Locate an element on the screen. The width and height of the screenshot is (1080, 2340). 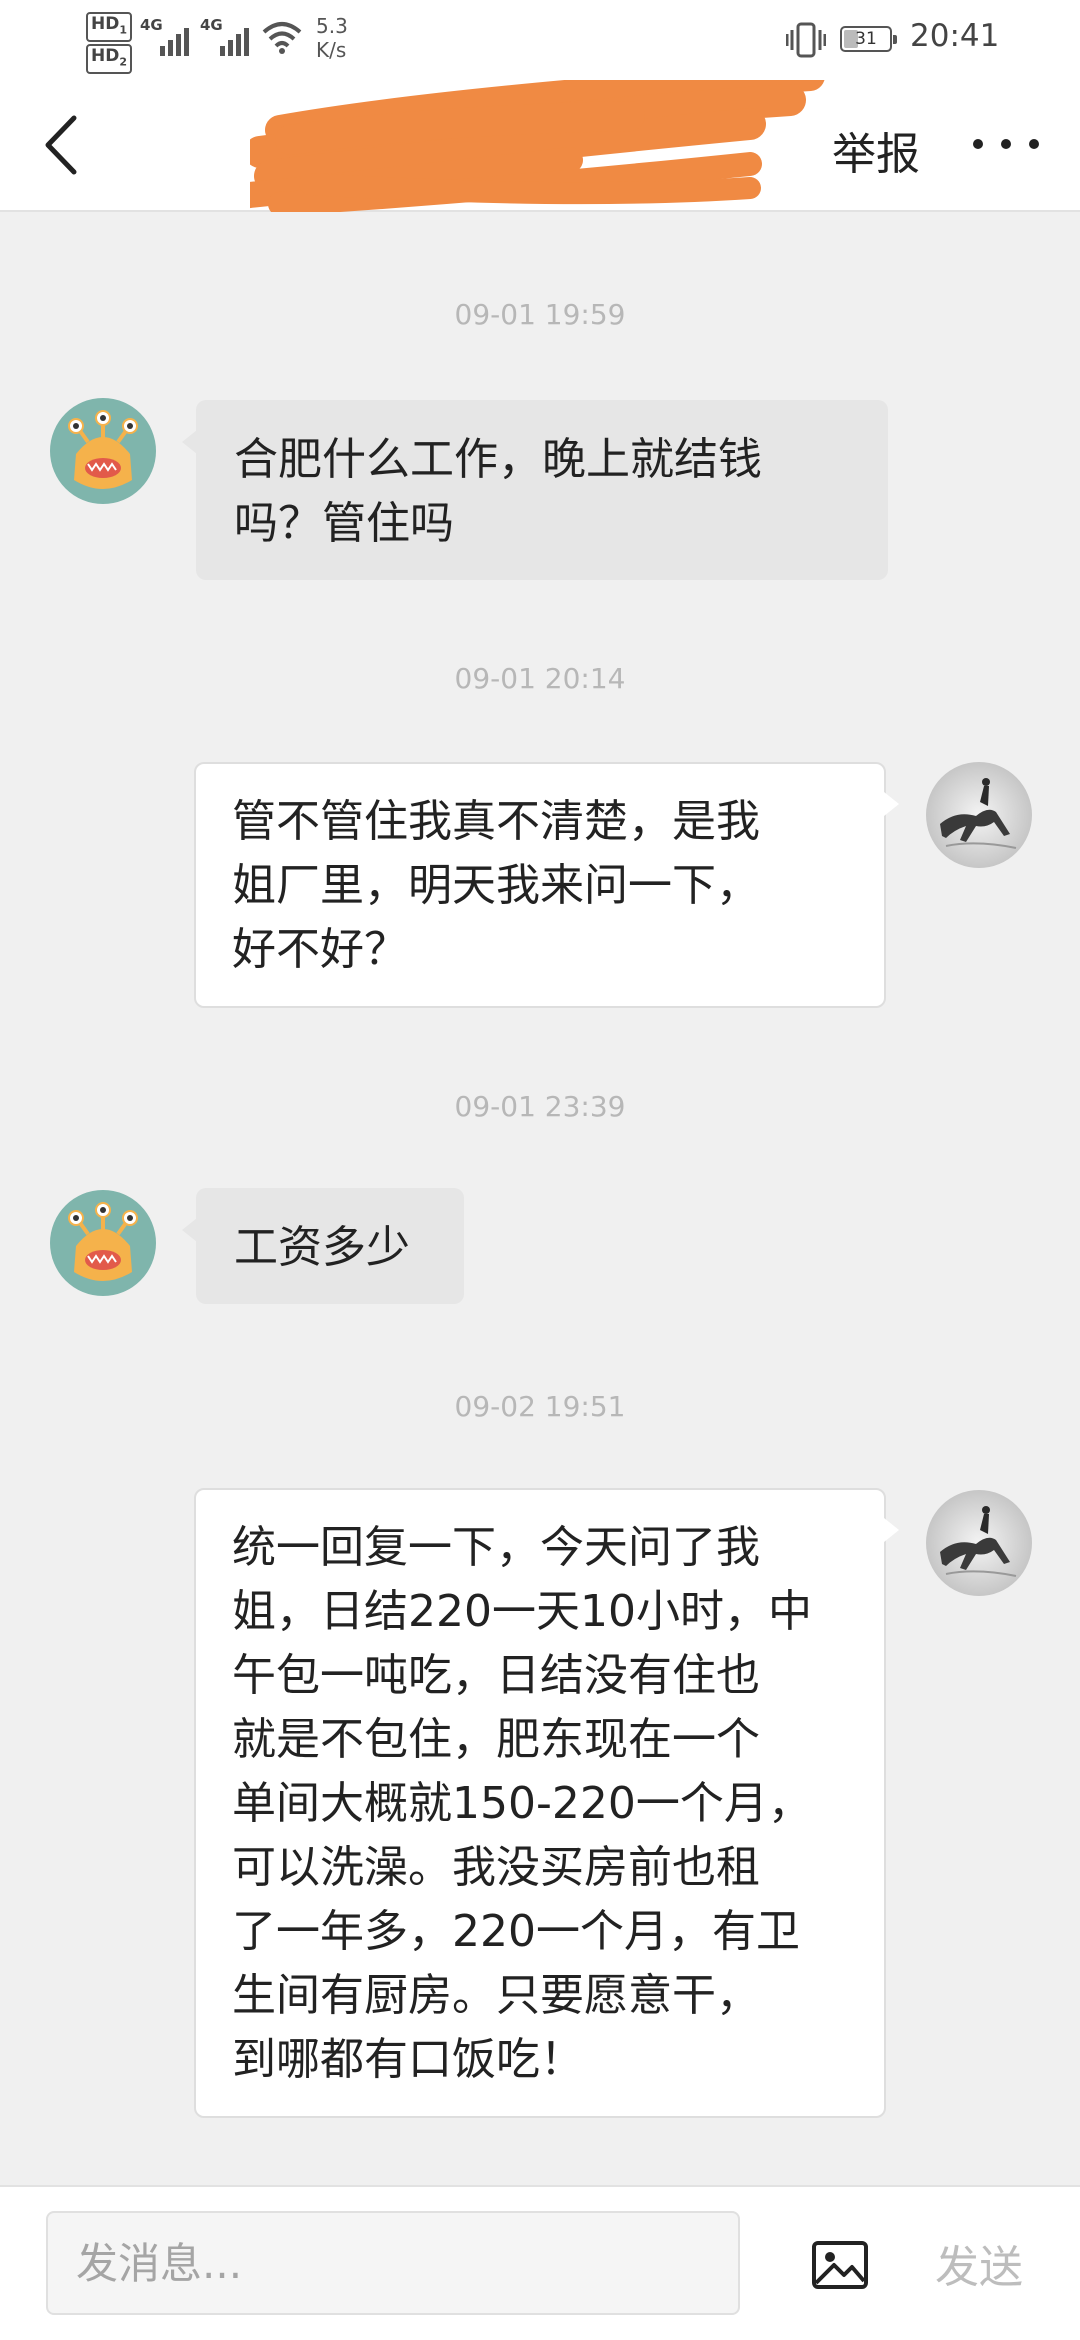
message-line: 到哪都有口饭吃！ is located at coordinates (408, 2059).